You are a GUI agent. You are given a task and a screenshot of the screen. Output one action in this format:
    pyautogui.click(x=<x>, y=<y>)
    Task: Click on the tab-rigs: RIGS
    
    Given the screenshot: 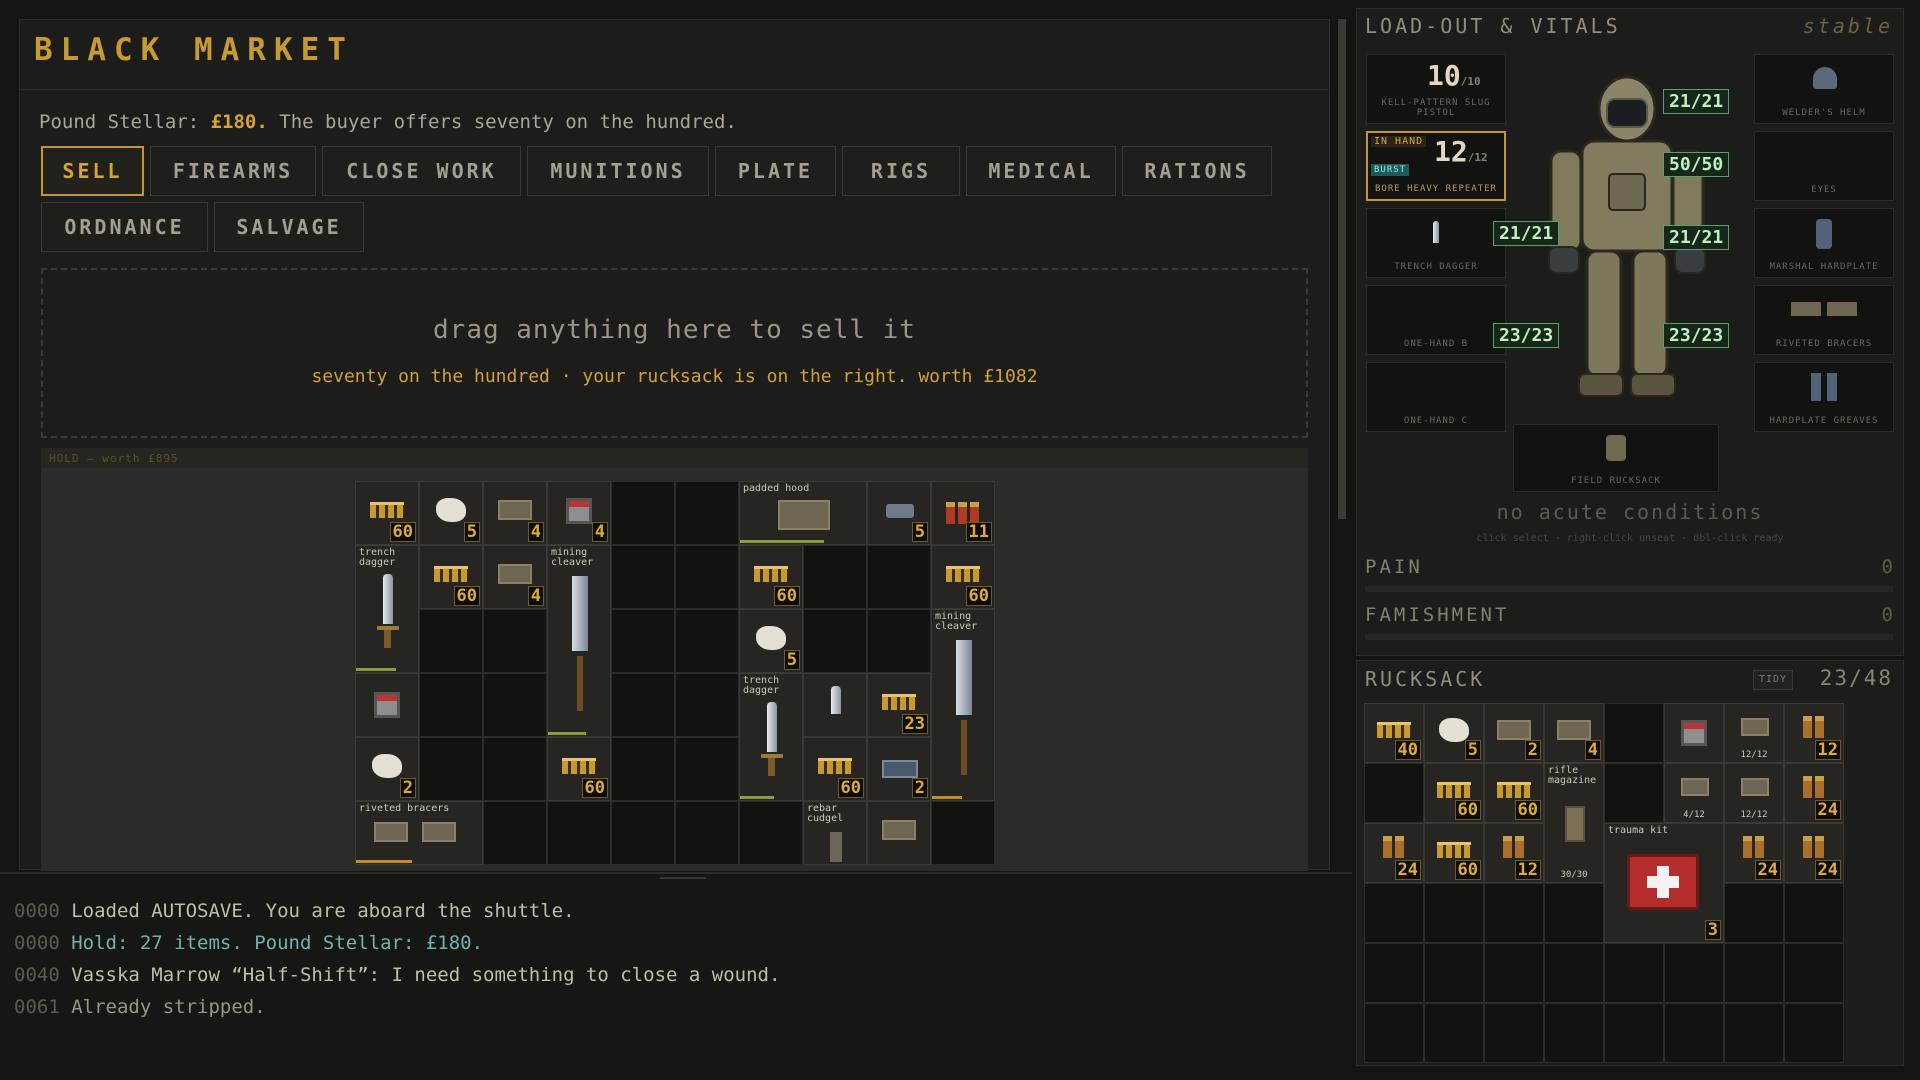 What is the action you would take?
    pyautogui.click(x=901, y=171)
    